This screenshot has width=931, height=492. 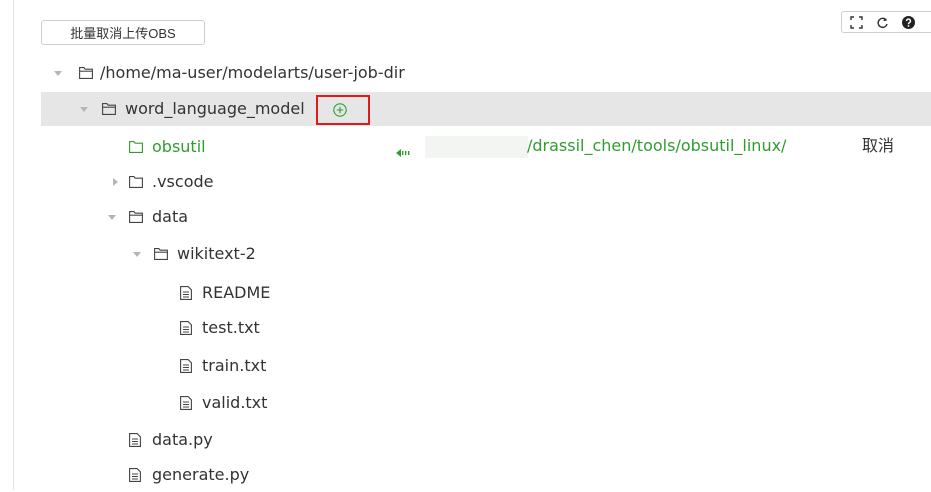 I want to click on tree-row-readme: README, so click(x=465, y=293).